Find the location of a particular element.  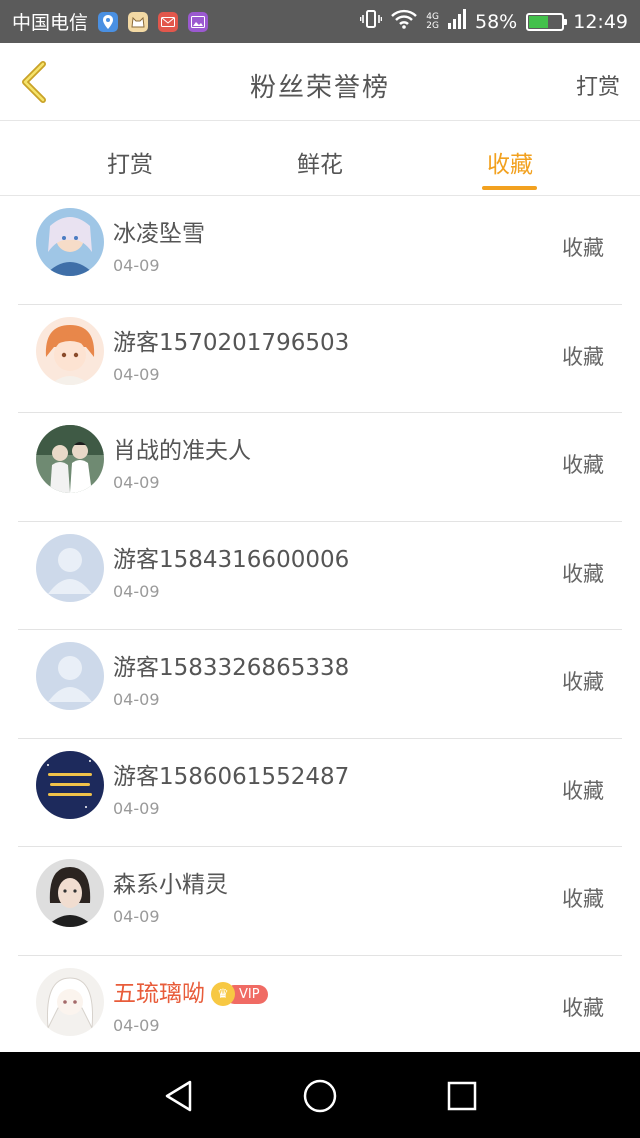

back-triangle-icon is located at coordinates (178, 1096).